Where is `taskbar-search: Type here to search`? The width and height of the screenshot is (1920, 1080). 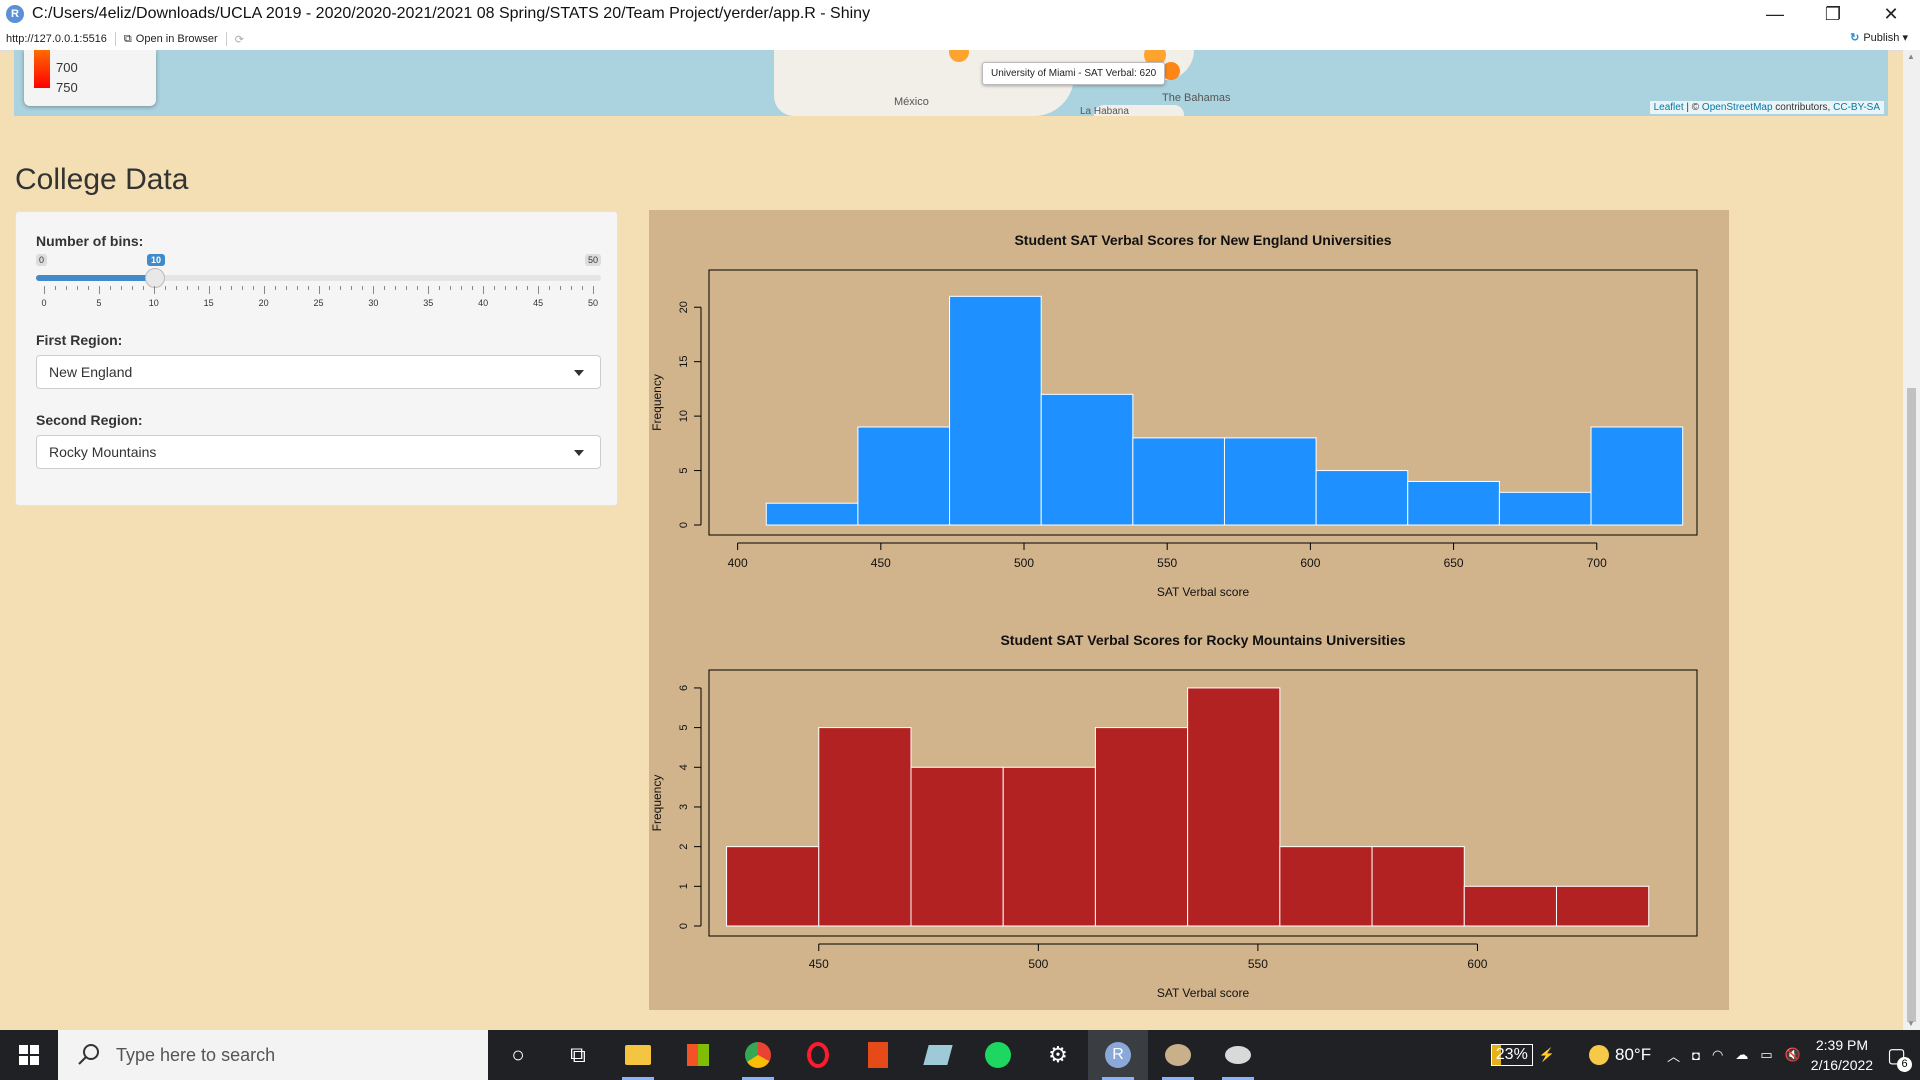
taskbar-search: Type here to search is located at coordinates (273, 1055).